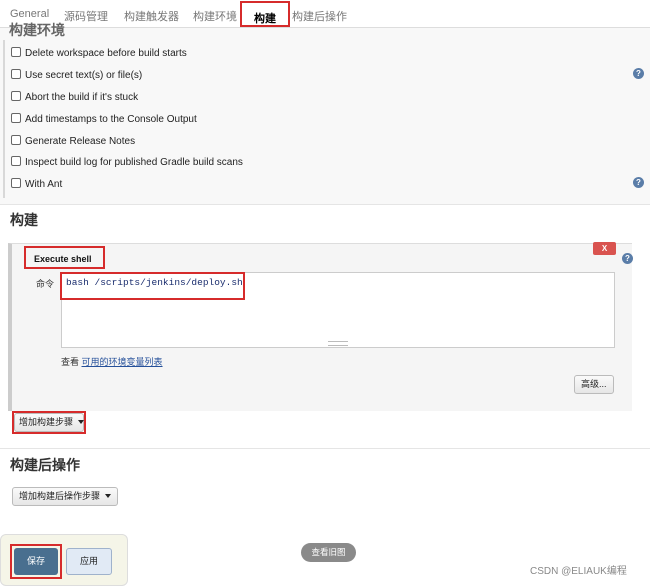  Describe the element at coordinates (108, 496) in the screenshot. I see `caret-down-icon` at that location.